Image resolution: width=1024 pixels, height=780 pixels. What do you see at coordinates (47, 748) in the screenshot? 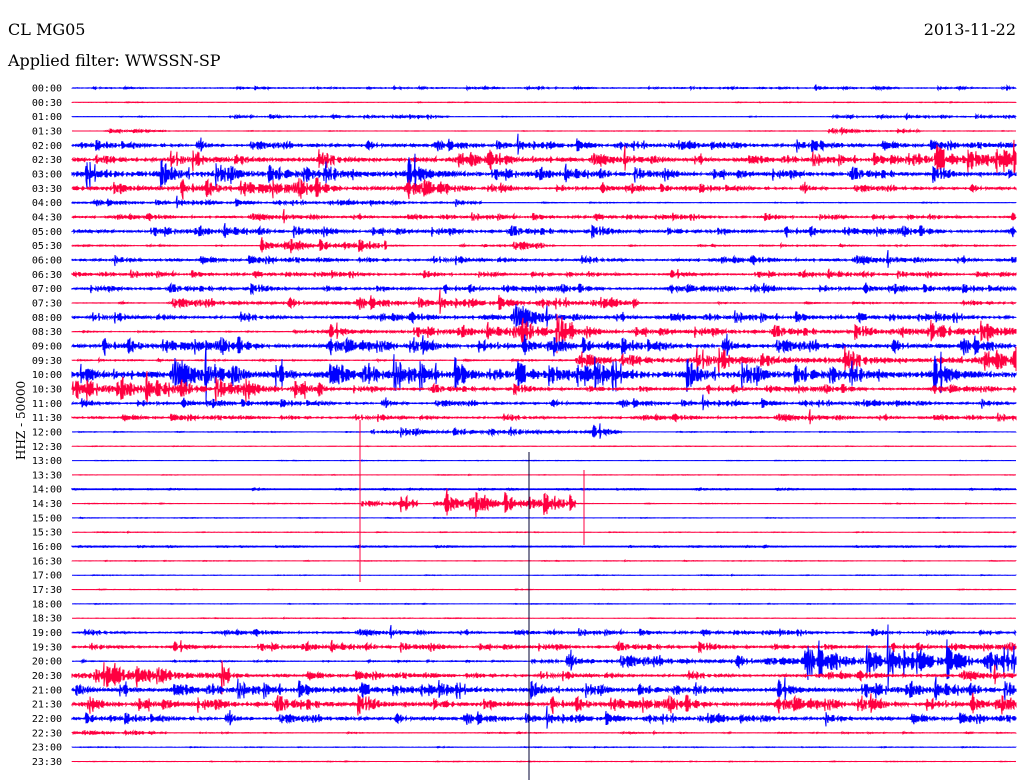
I see `time-tick-label: 23:00` at bounding box center [47, 748].